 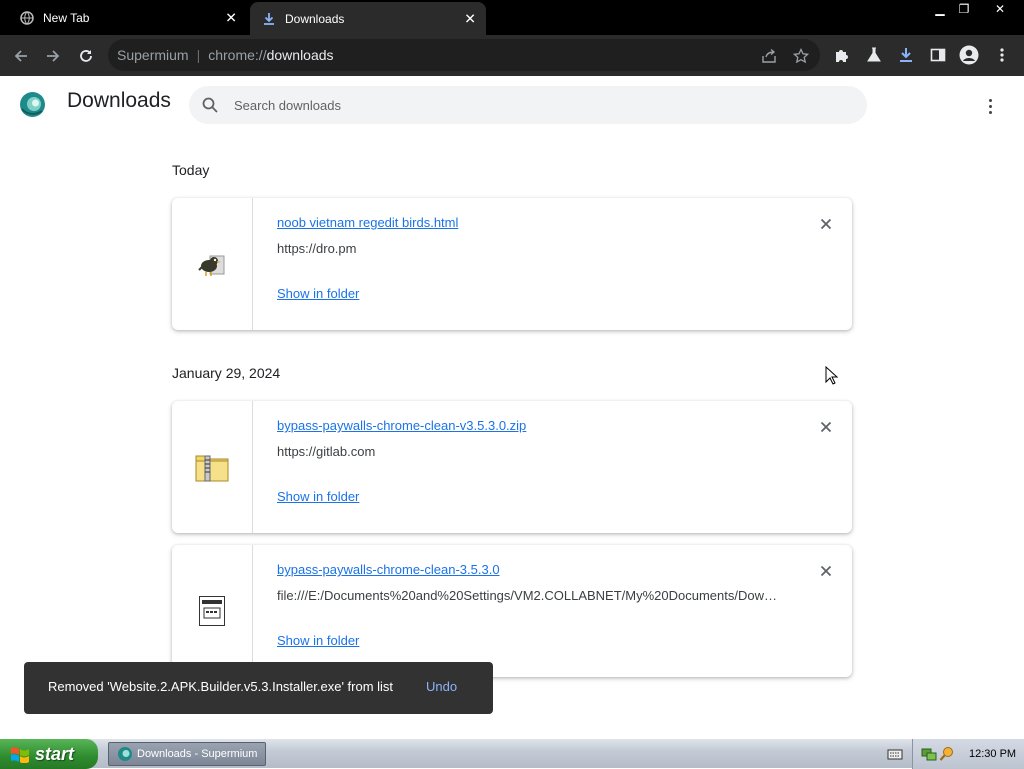 What do you see at coordinates (464, 55) in the screenshot?
I see `address-bar: Supermium | chrome://downloads` at bounding box center [464, 55].